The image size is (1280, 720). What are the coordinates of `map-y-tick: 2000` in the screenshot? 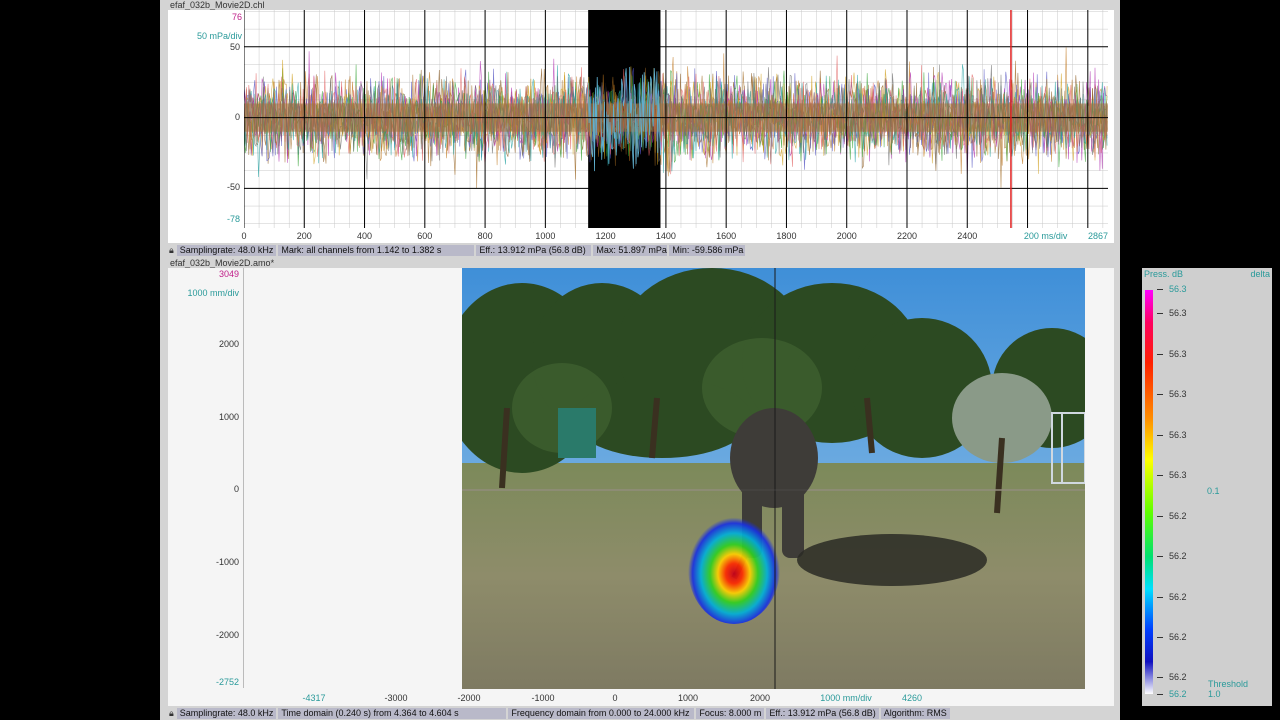 It's located at (228, 344).